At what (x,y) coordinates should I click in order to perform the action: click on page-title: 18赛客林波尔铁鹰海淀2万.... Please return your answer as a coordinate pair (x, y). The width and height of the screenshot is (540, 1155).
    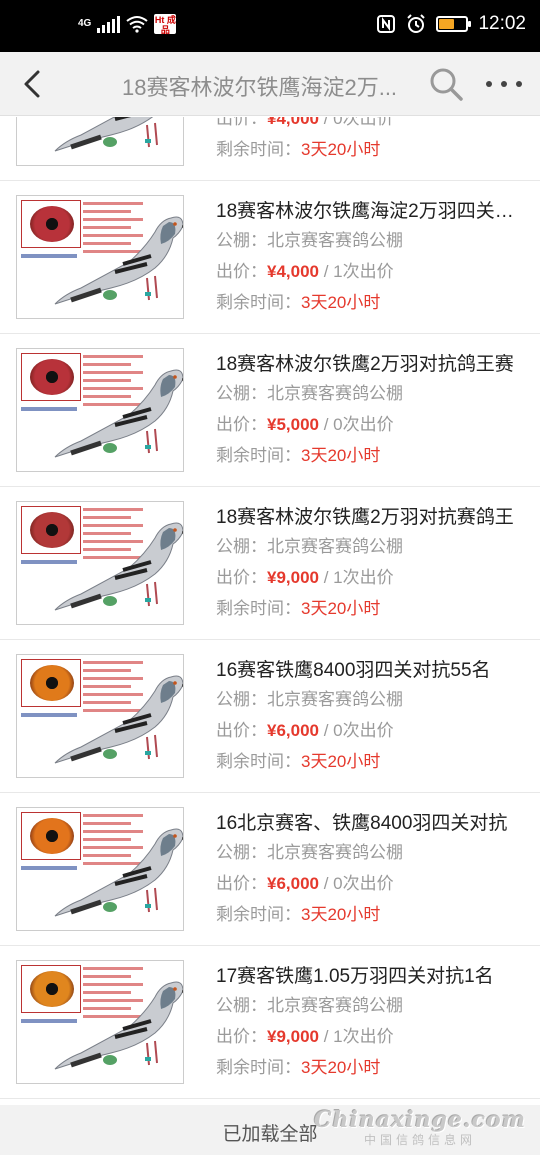
    Looking at the image, I should click on (260, 87).